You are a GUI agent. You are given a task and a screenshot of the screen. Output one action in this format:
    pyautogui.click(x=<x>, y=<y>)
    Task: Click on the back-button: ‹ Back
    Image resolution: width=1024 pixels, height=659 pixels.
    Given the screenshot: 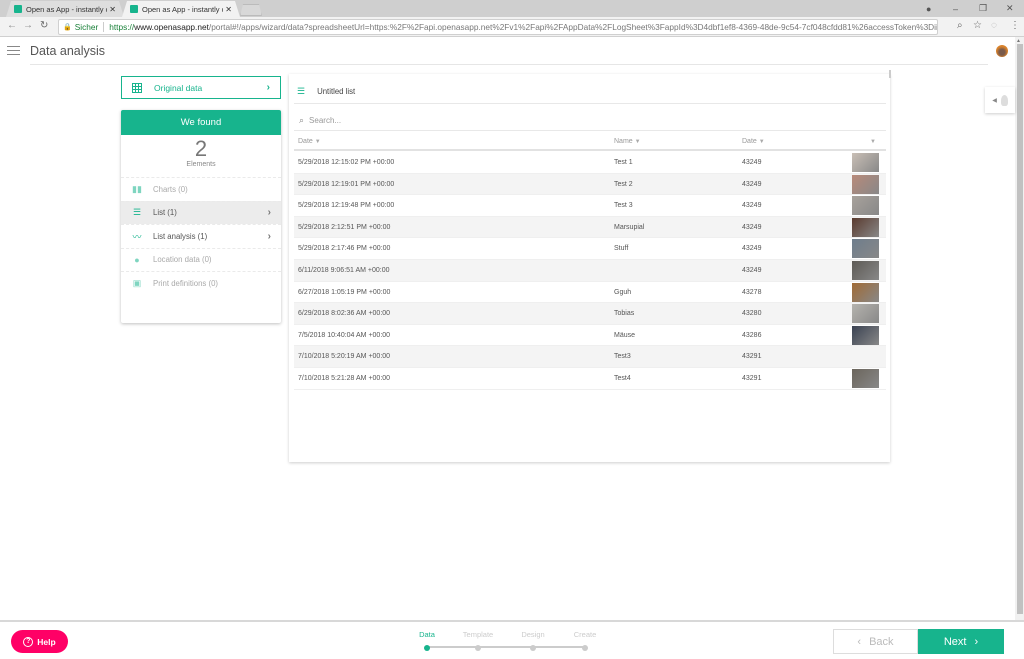 What is the action you would take?
    pyautogui.click(x=875, y=641)
    